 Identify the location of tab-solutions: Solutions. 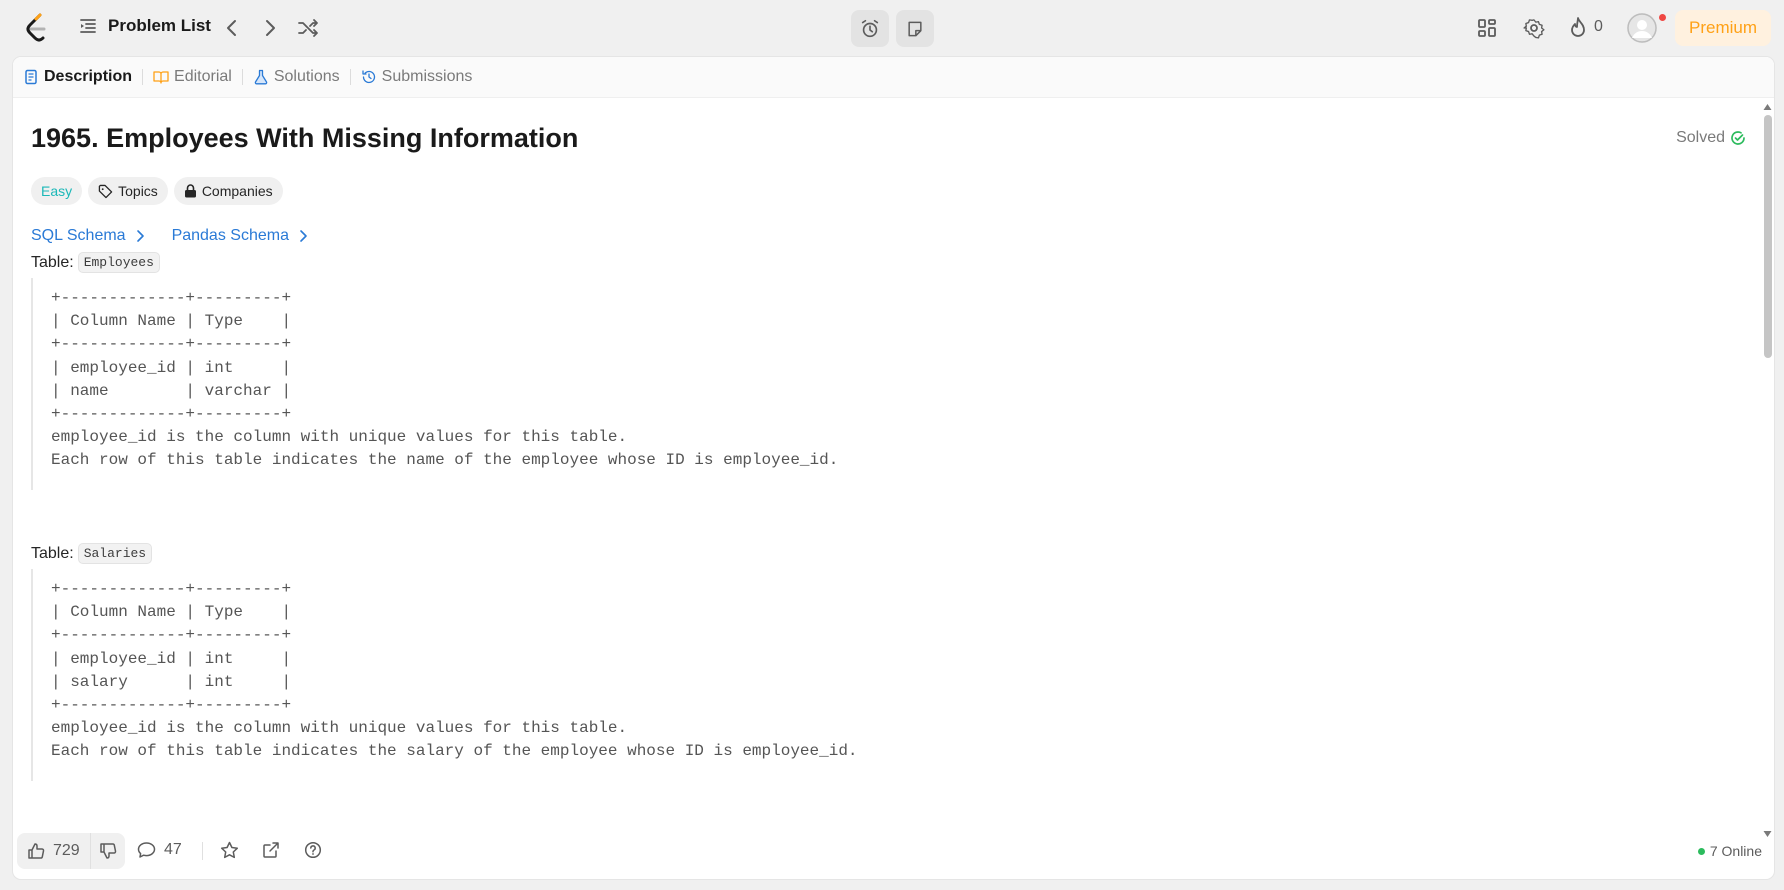
(296, 77).